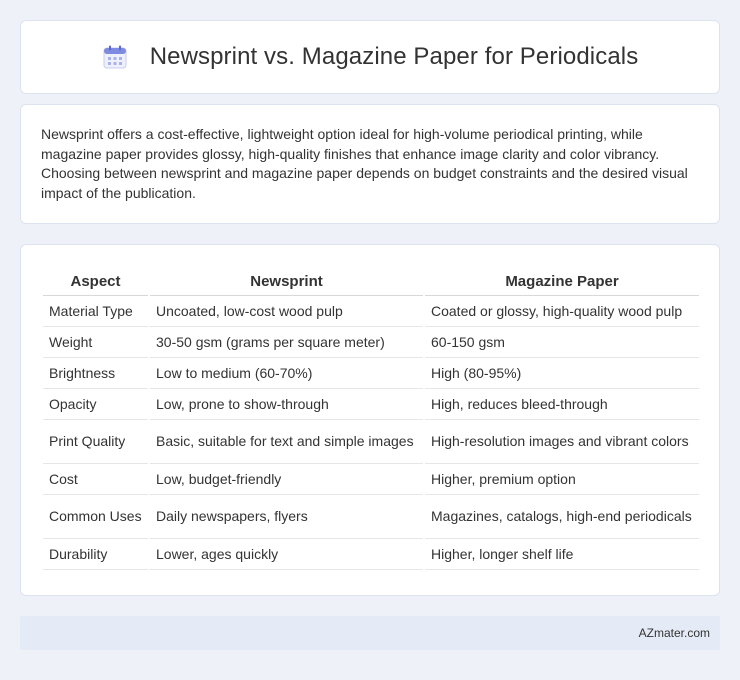 The width and height of the screenshot is (740, 680). Describe the element at coordinates (96, 280) in the screenshot. I see `header-aspect: Aspect` at that location.